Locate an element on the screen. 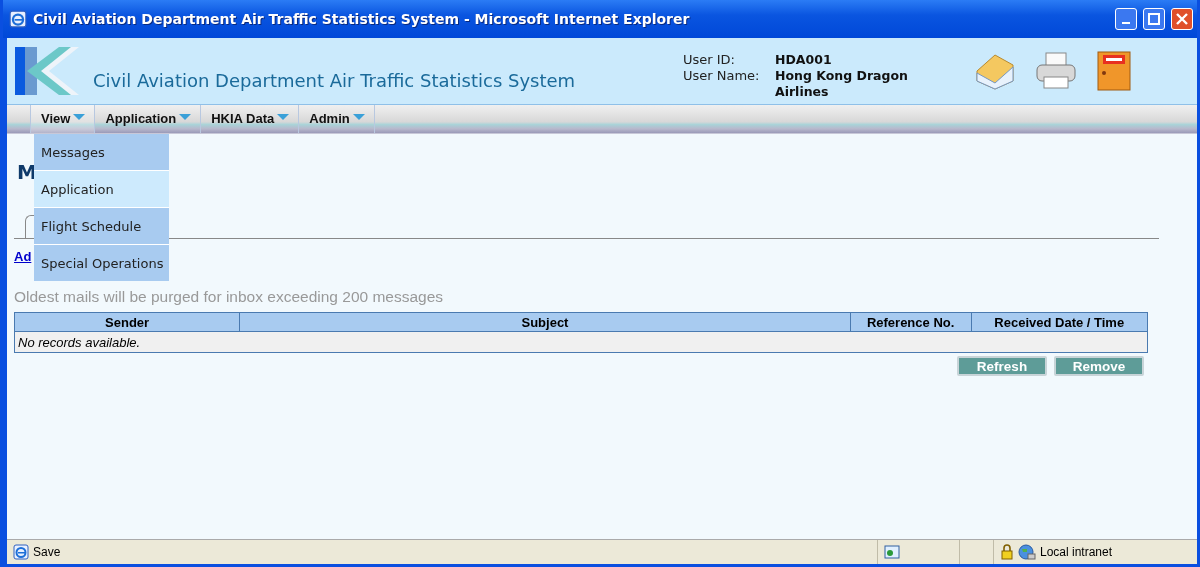 The height and width of the screenshot is (567, 1200). maximize-icon is located at coordinates (1154, 19).